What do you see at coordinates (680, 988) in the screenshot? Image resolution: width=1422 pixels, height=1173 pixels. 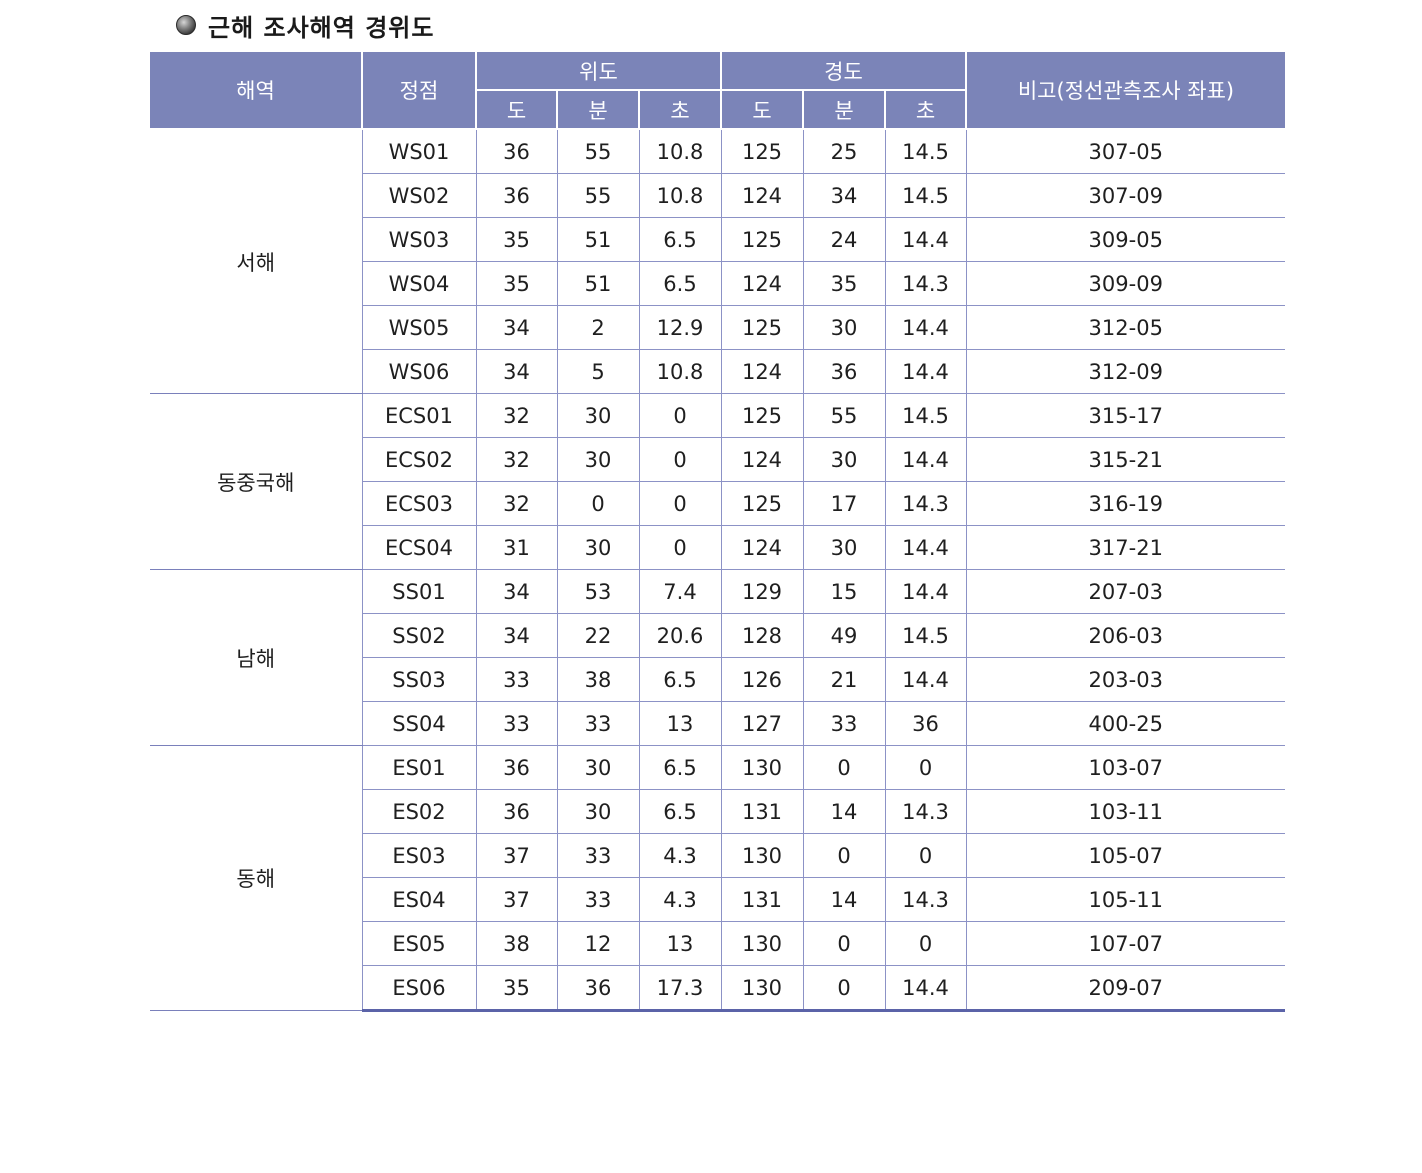 I see `lat-sec-cell: 17.3` at bounding box center [680, 988].